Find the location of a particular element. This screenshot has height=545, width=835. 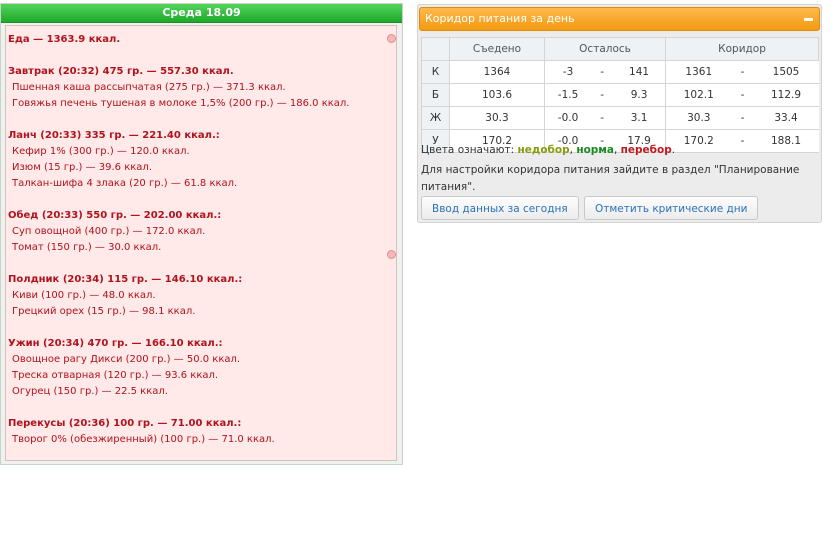

meal-item: Грецкий орех (15 гр.) — 98.1 ккал. is located at coordinates (104, 311).